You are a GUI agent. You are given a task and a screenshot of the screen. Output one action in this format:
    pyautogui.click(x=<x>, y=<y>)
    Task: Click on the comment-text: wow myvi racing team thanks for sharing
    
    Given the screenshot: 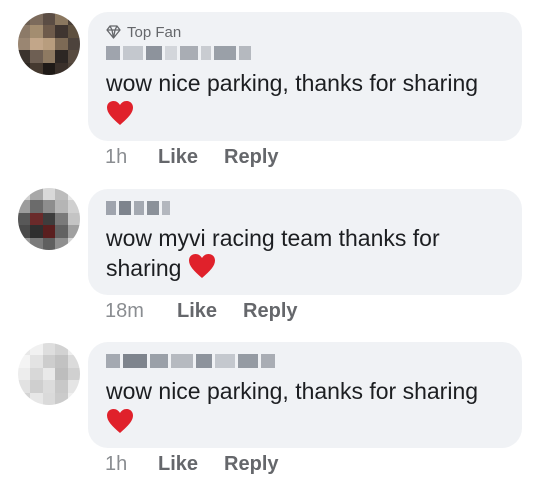 What is the action you would take?
    pyautogui.click(x=305, y=254)
    